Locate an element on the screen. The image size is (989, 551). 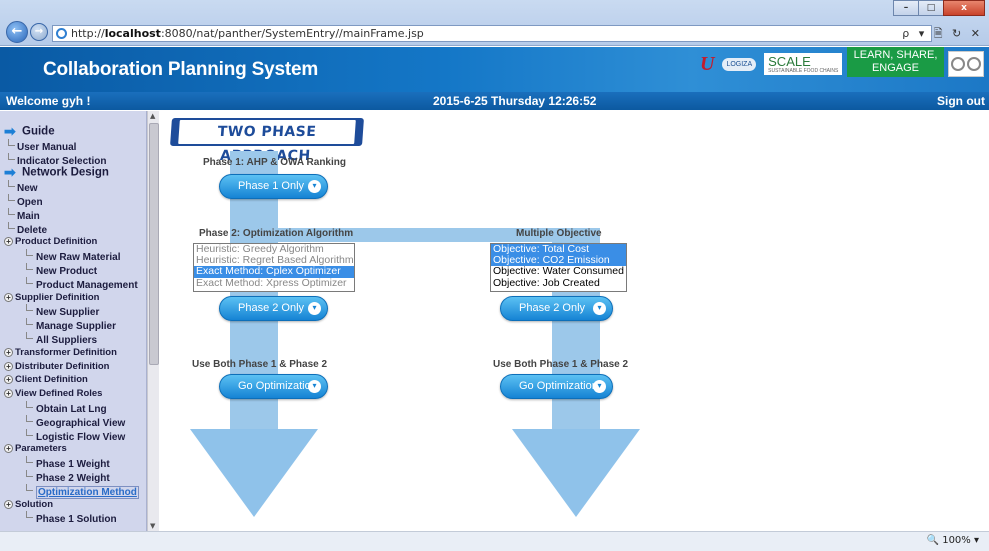
sidebar-item-14: Manage Supplier is located at coordinates (71, 325).